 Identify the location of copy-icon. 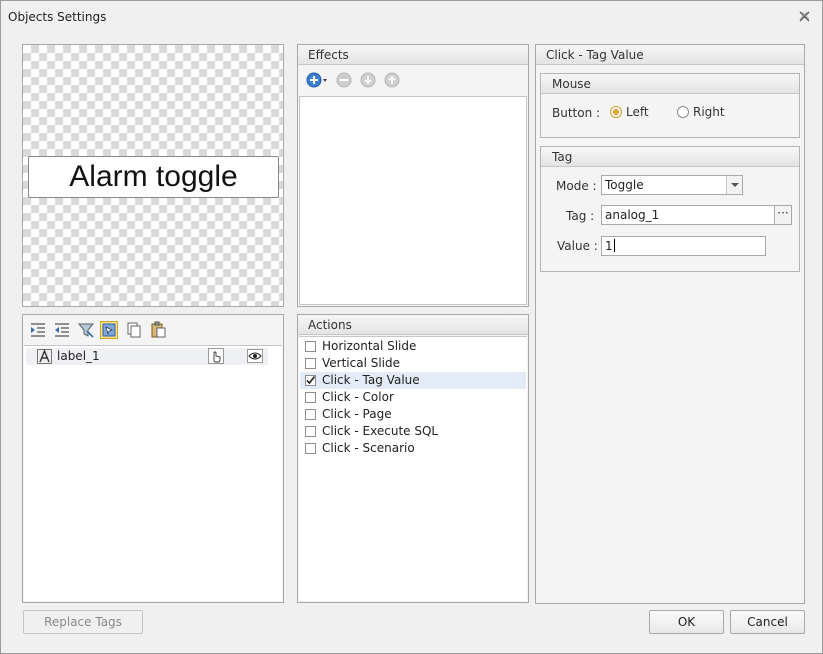
(134, 330).